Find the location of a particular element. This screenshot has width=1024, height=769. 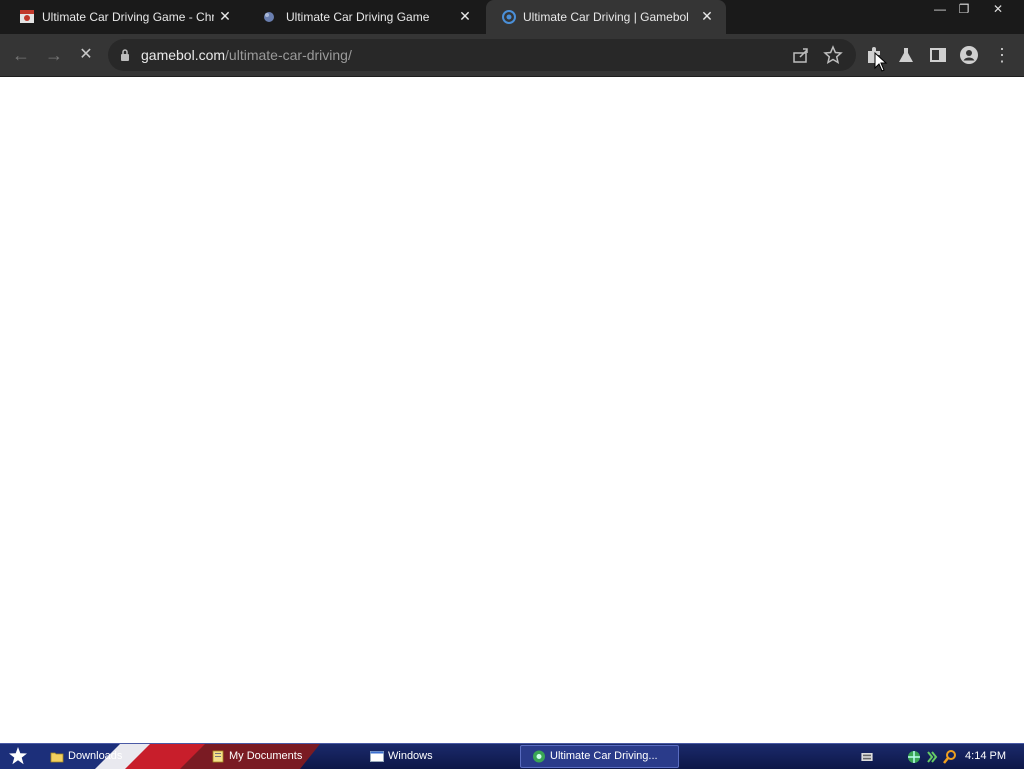

url-host: gamebol.com is located at coordinates (183, 55).